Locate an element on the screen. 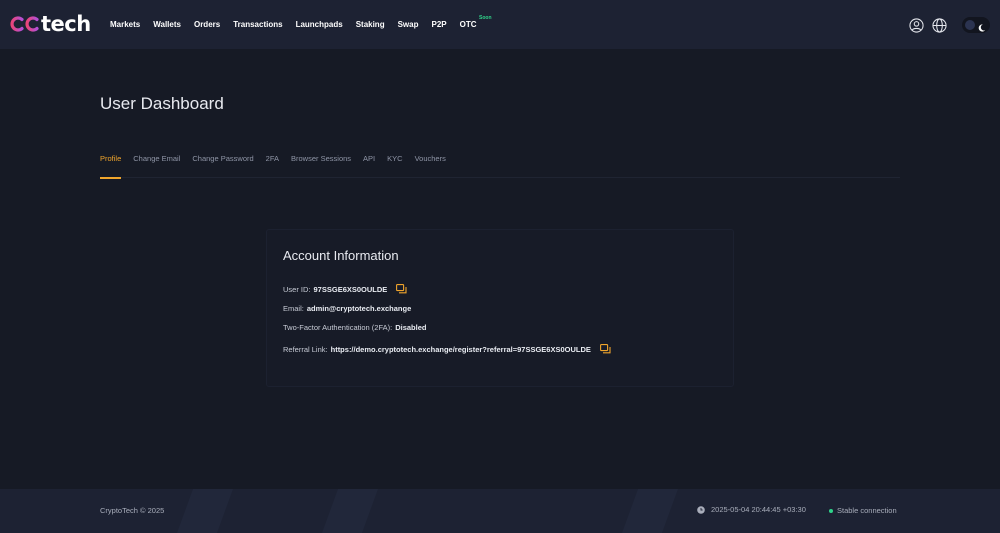 This screenshot has height=533, width=1000. moon-icon is located at coordinates (981, 29).